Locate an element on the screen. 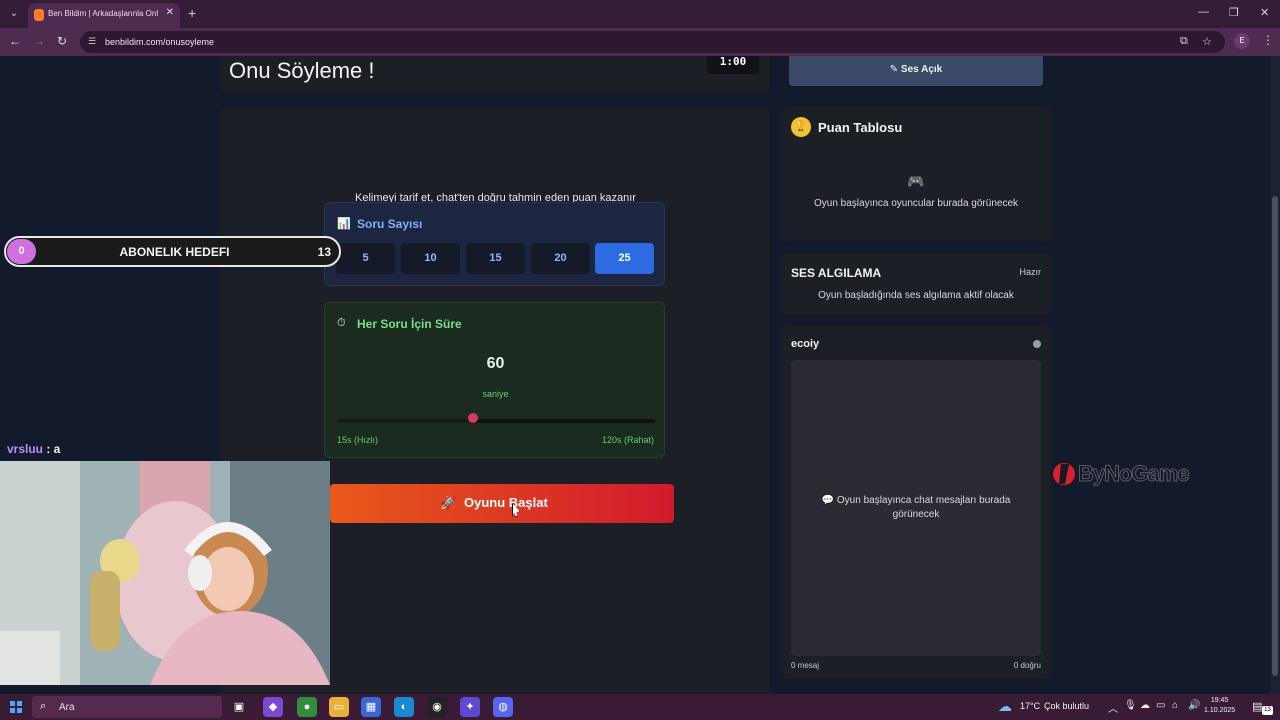 This screenshot has height=720, width=1280. question-count-option: 15 is located at coordinates (495, 258).